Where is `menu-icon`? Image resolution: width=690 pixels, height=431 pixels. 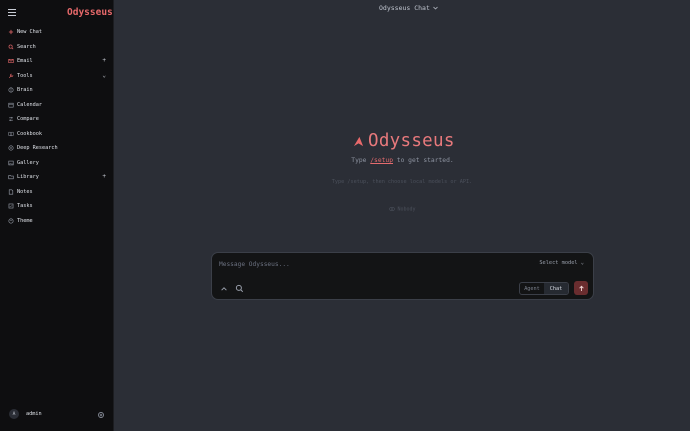
menu-icon is located at coordinates (12, 12).